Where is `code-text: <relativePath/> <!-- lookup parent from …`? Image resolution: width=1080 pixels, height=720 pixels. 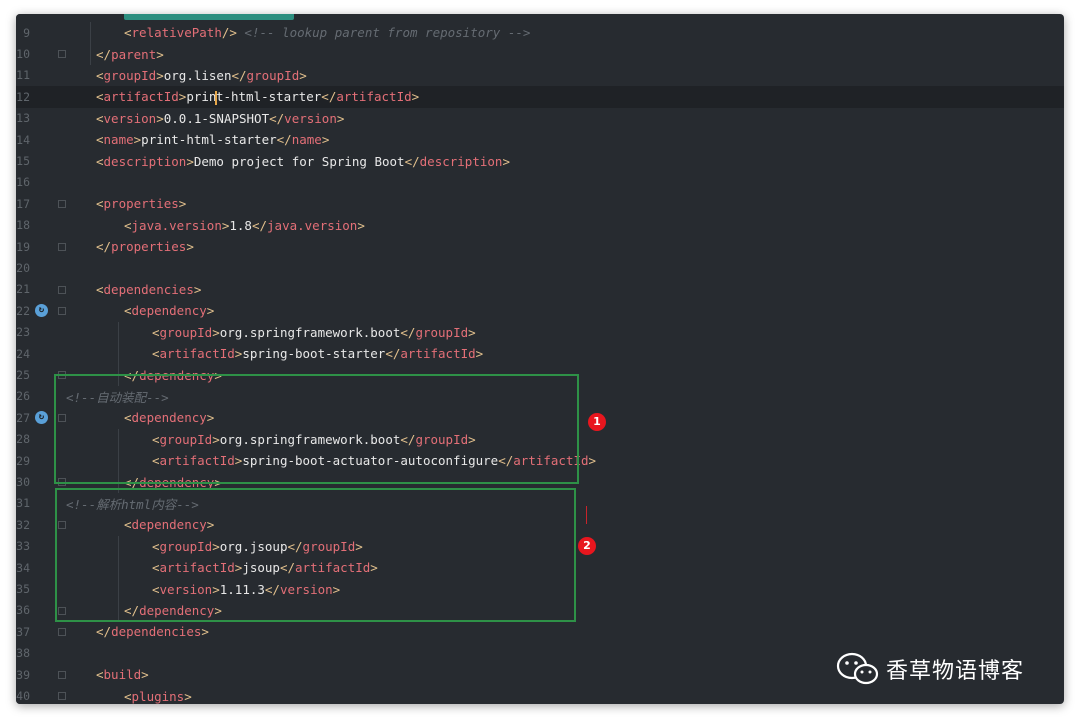
code-text: <relativePath/> <!-- lookup parent from … is located at coordinates (327, 33).